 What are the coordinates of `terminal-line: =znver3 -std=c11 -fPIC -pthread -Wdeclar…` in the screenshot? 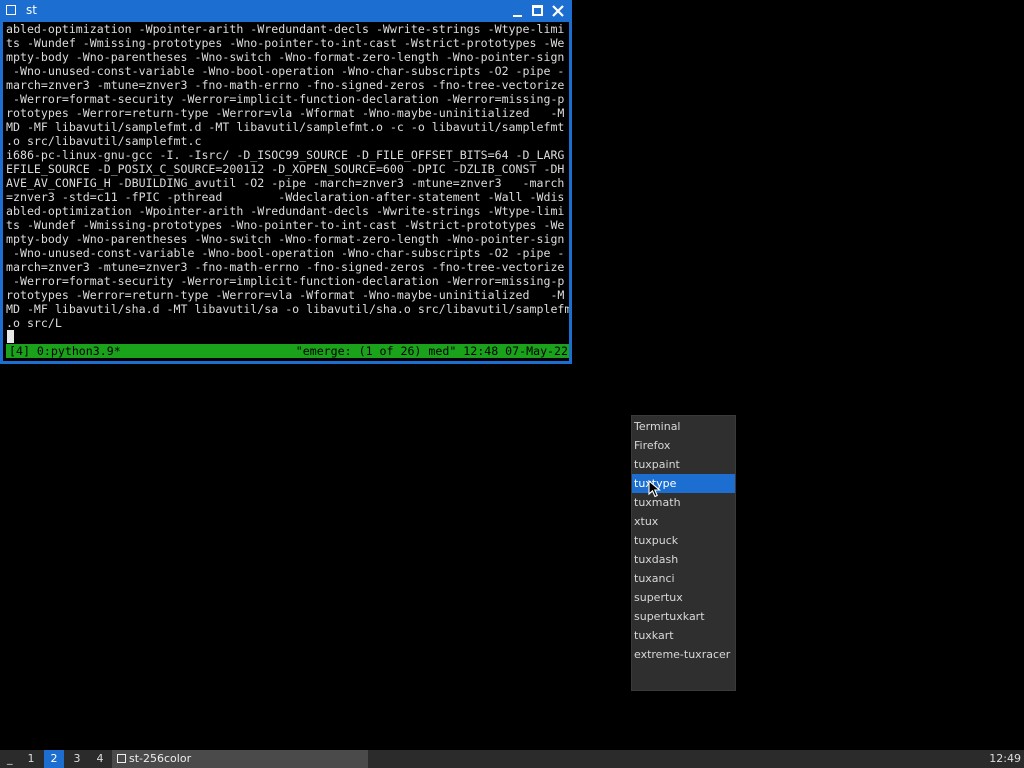 It's located at (285, 197).